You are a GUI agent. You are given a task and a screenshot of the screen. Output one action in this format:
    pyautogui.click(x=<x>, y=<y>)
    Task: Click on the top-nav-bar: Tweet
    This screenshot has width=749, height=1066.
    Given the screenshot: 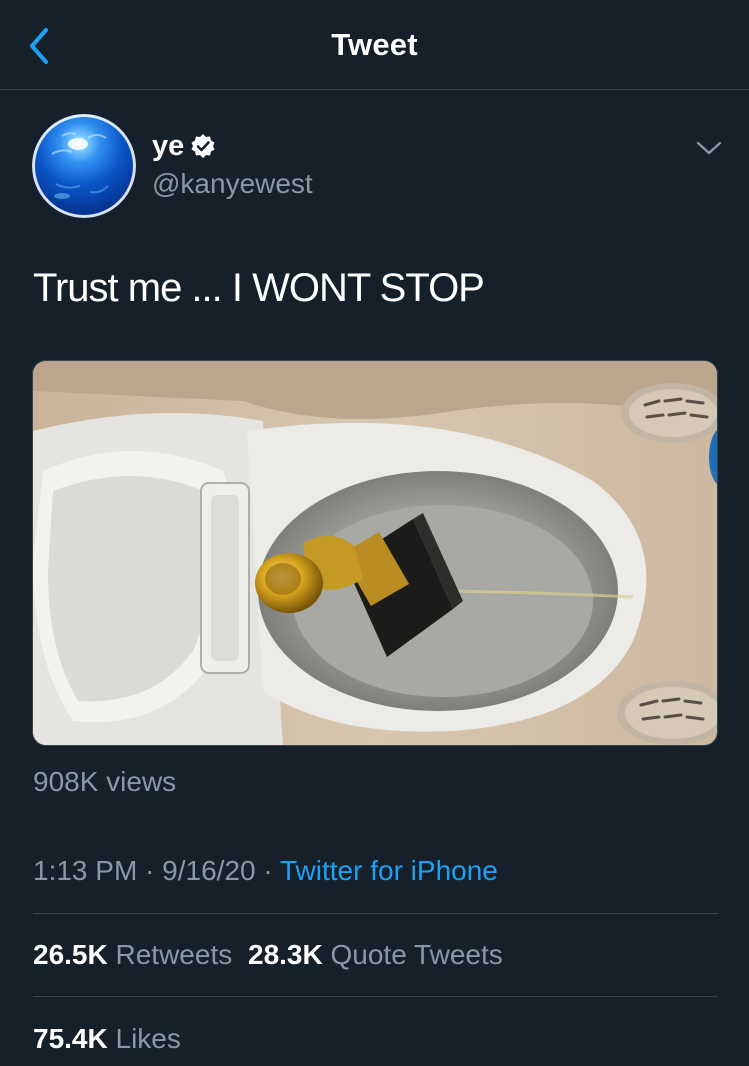 What is the action you would take?
    pyautogui.click(x=374, y=45)
    